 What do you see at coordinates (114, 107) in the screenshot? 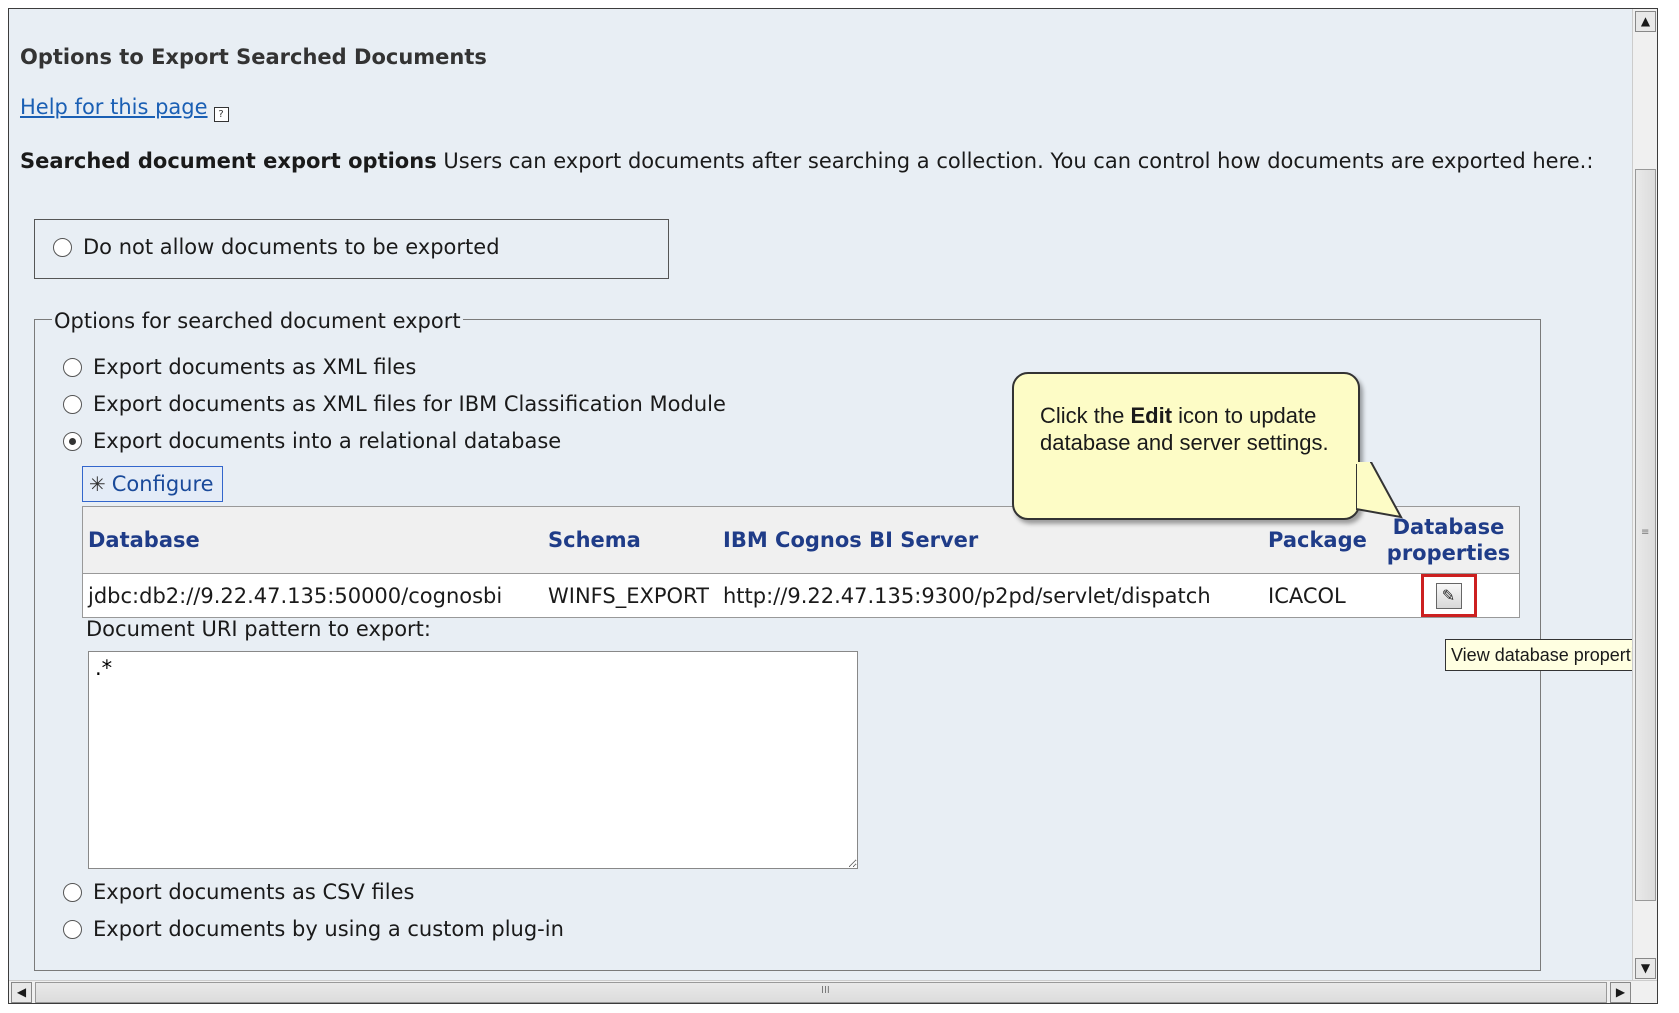
I see `help-link-text: Help for this page` at bounding box center [114, 107].